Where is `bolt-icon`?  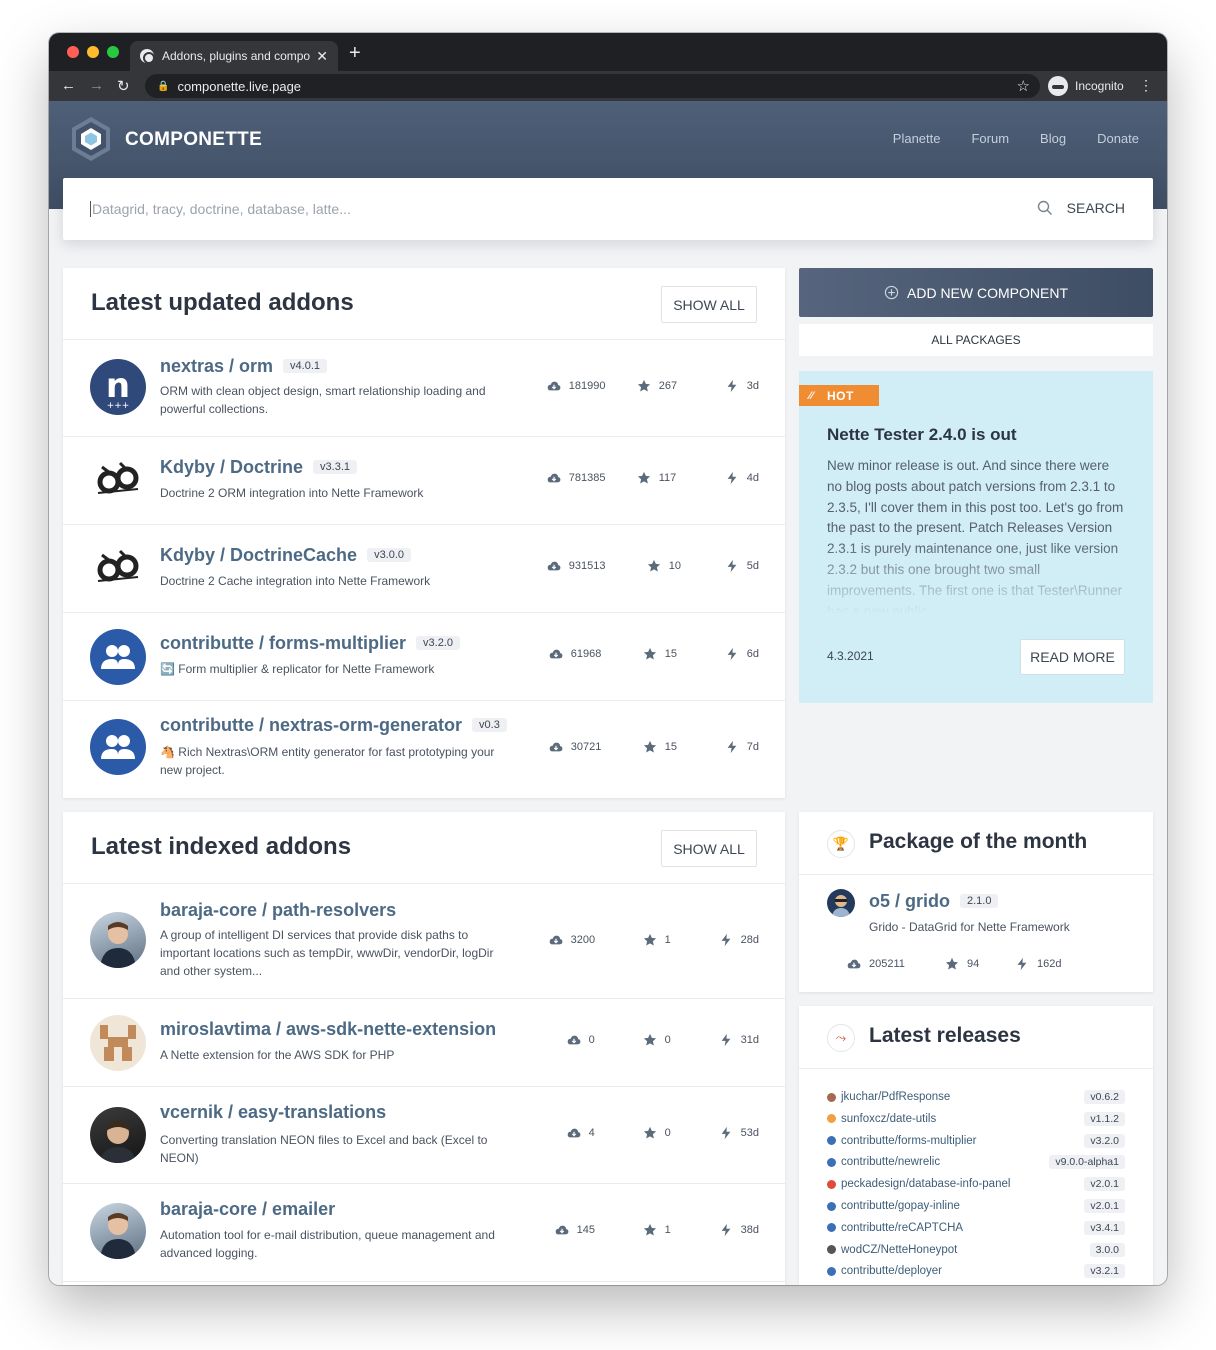 bolt-icon is located at coordinates (726, 940).